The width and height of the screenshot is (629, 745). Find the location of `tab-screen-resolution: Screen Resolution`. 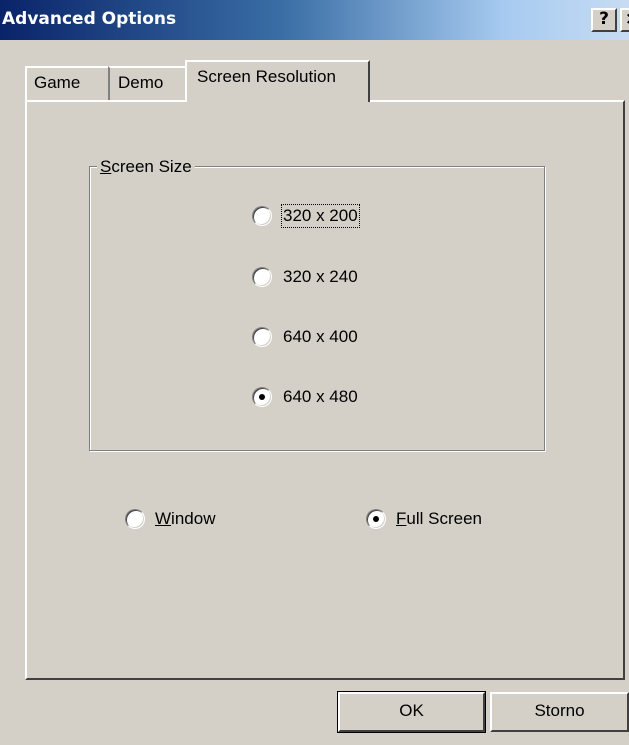

tab-screen-resolution: Screen Resolution is located at coordinates (277, 81).